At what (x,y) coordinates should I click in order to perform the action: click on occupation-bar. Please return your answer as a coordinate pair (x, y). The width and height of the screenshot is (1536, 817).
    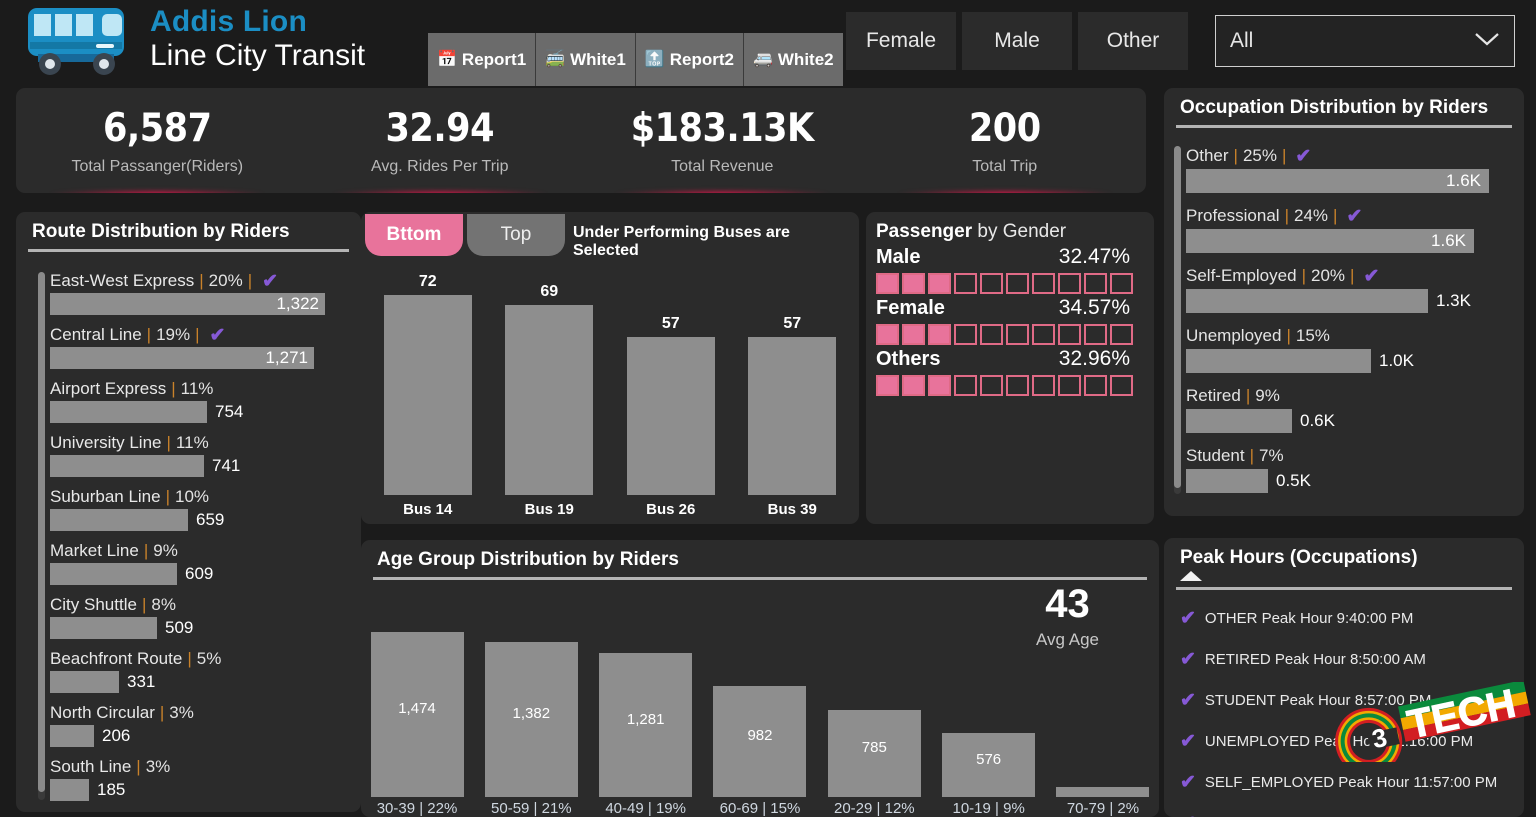
    Looking at the image, I should click on (1307, 301).